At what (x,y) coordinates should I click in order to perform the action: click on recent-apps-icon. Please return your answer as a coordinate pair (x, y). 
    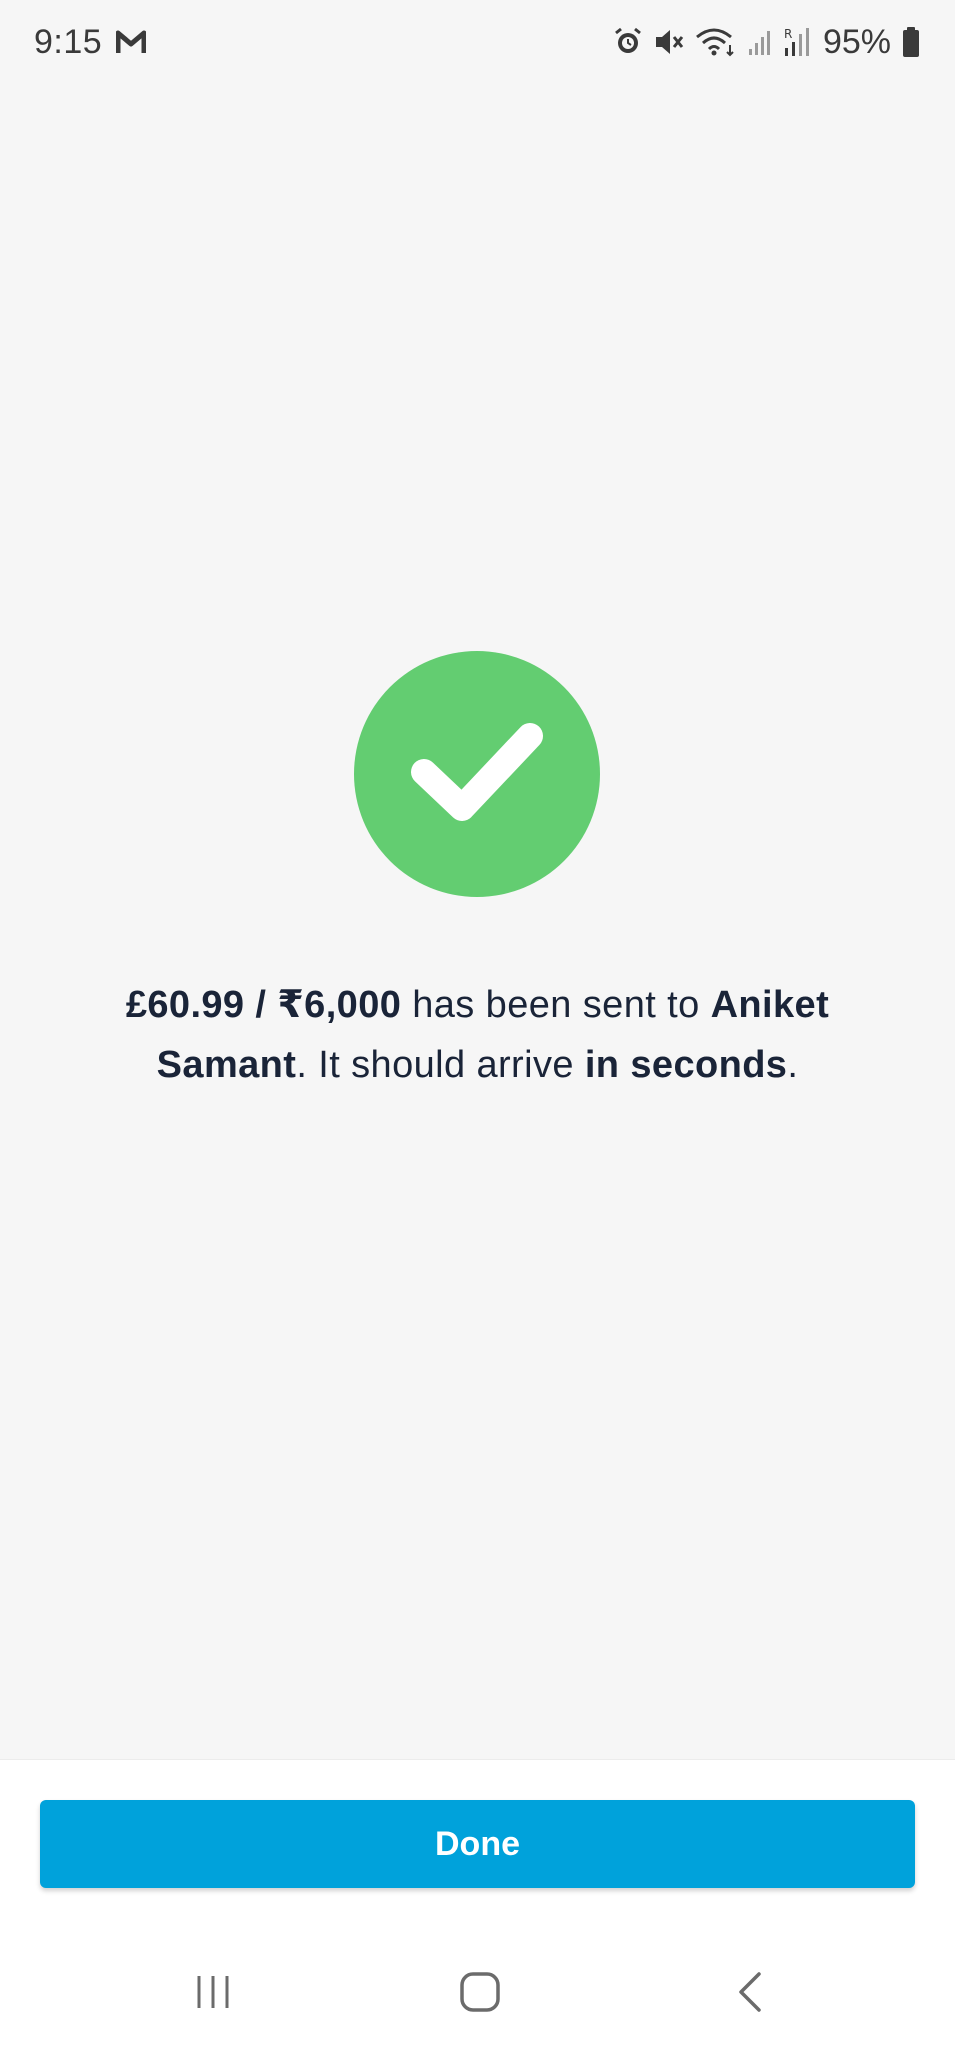
    Looking at the image, I should click on (213, 1992).